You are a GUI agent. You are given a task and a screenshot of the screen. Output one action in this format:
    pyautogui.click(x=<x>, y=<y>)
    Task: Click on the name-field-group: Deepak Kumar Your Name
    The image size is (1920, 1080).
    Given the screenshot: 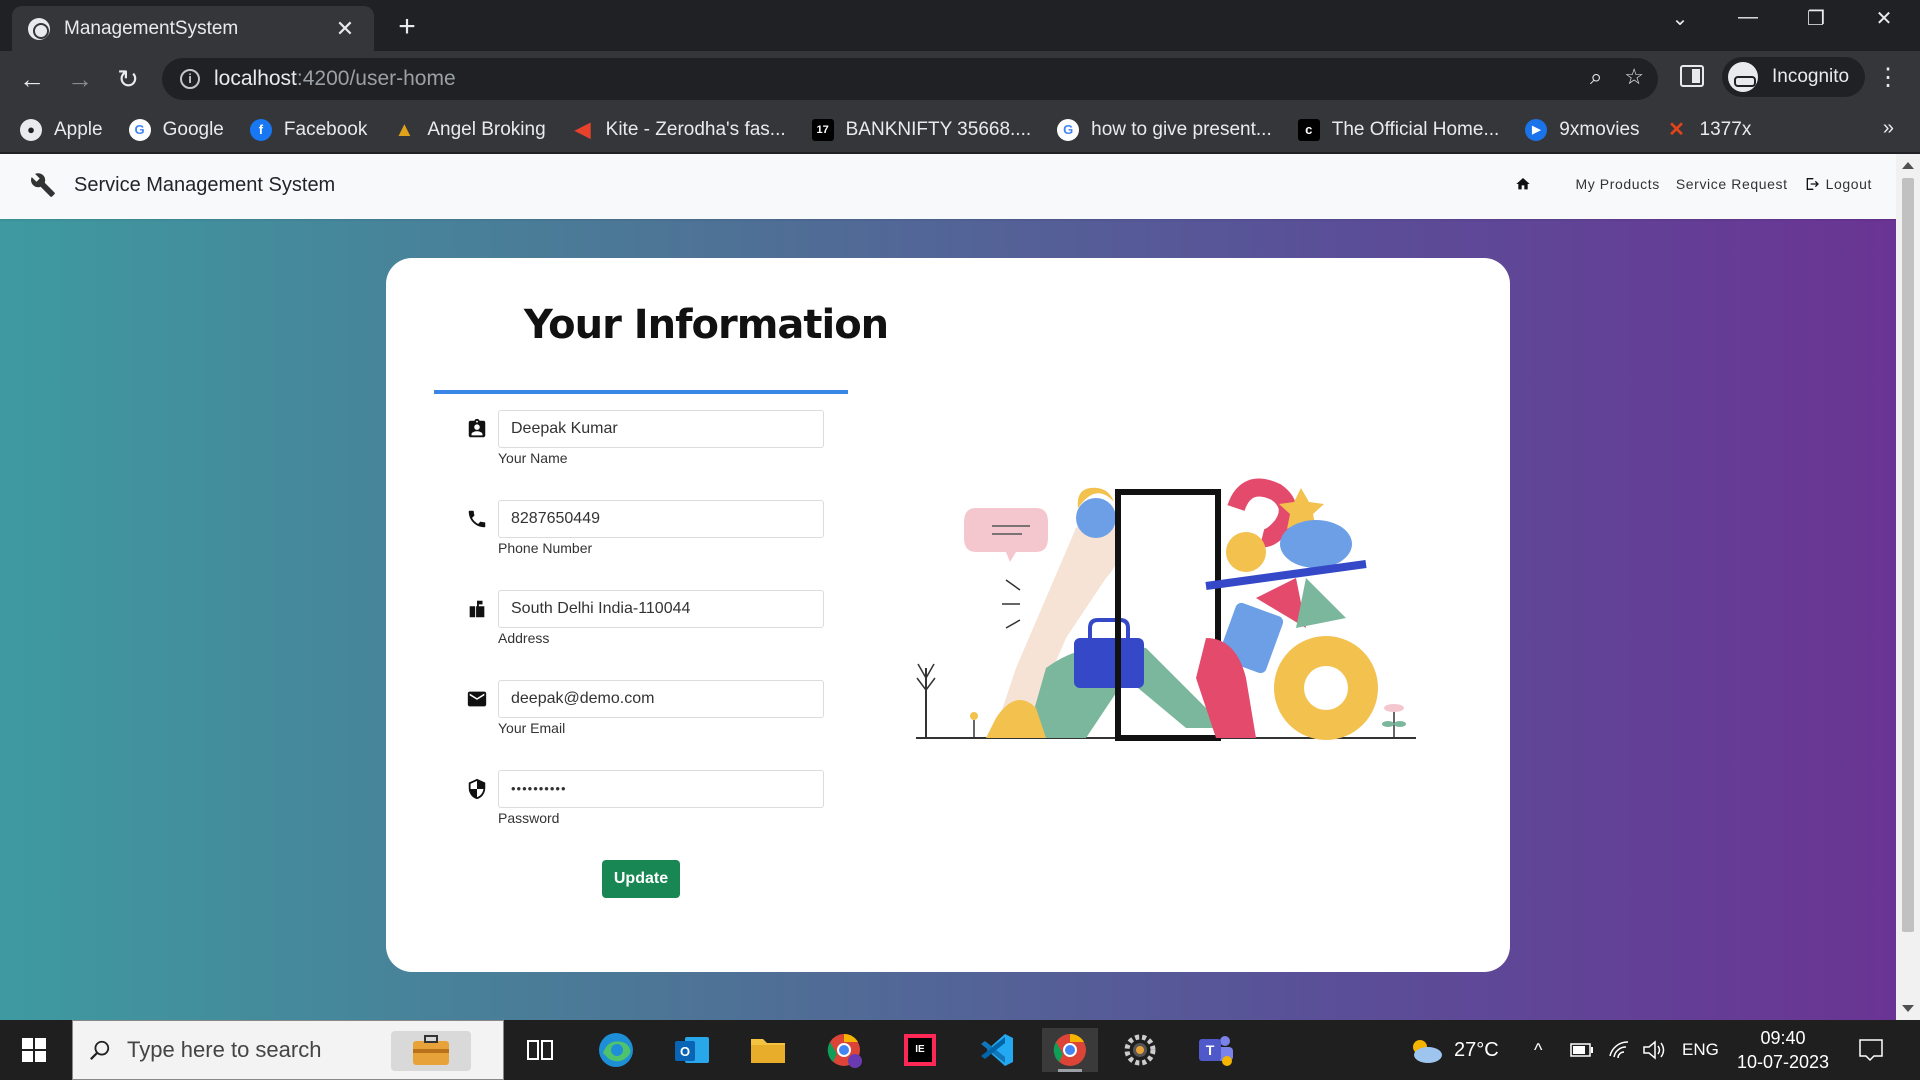 What is the action you would take?
    pyautogui.click(x=646, y=445)
    